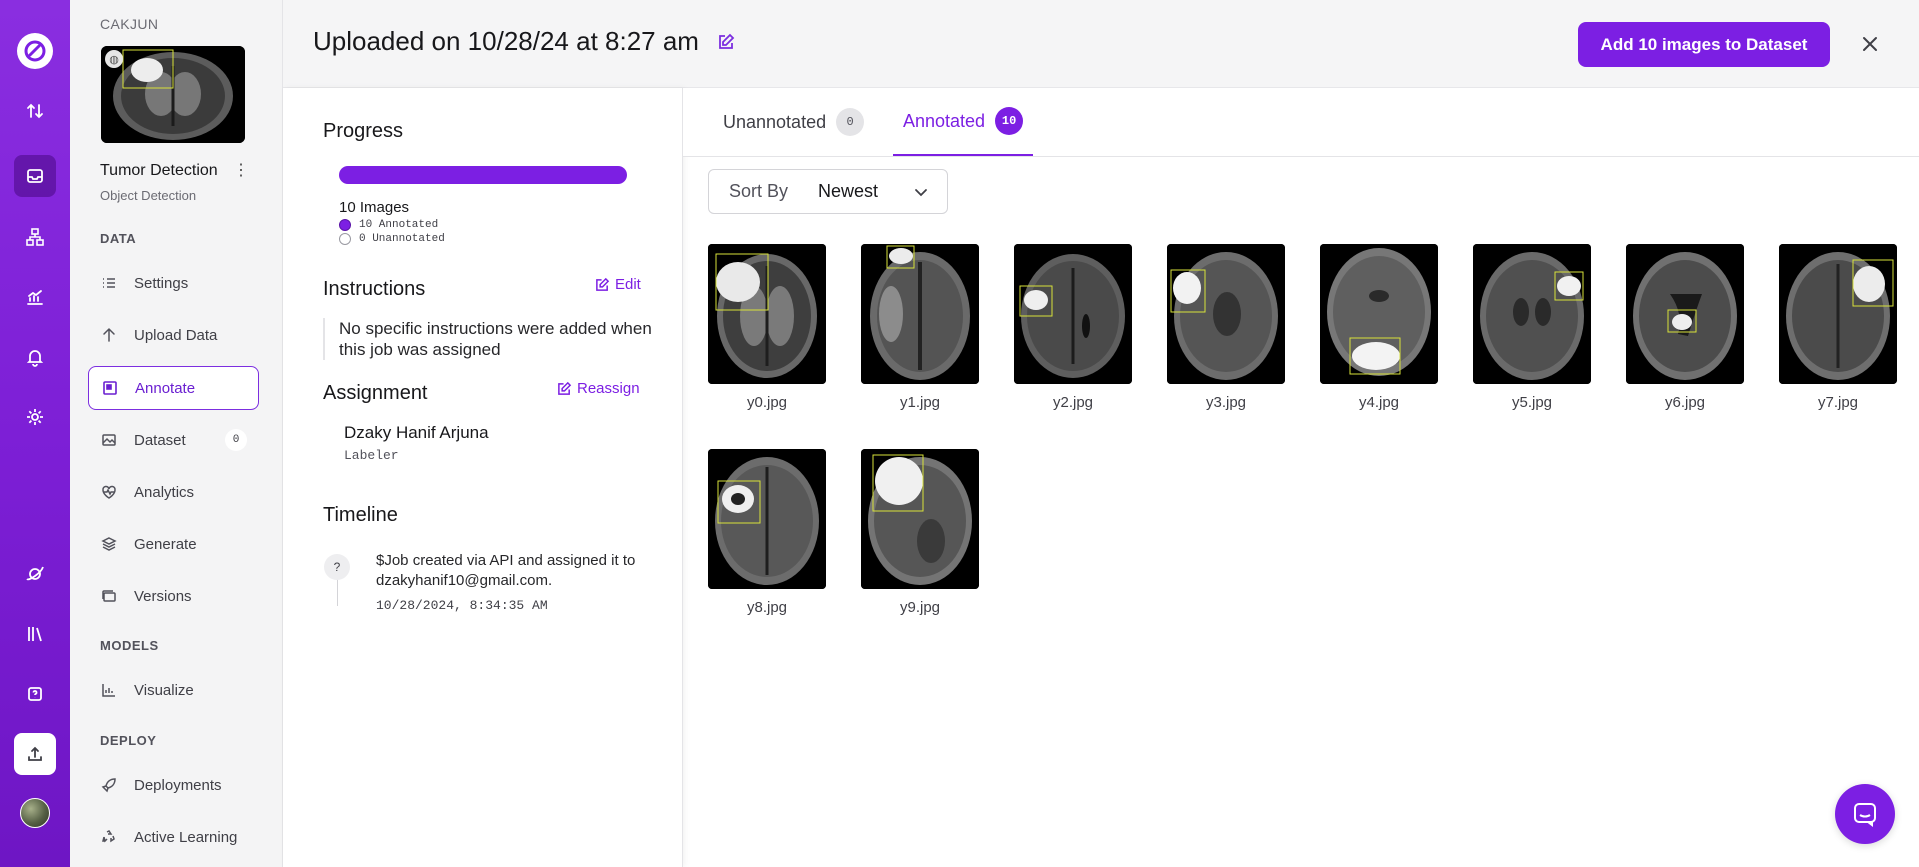 The width and height of the screenshot is (1919, 867). Describe the element at coordinates (129, 645) in the screenshot. I see `section-heading-models: MODELS` at that location.